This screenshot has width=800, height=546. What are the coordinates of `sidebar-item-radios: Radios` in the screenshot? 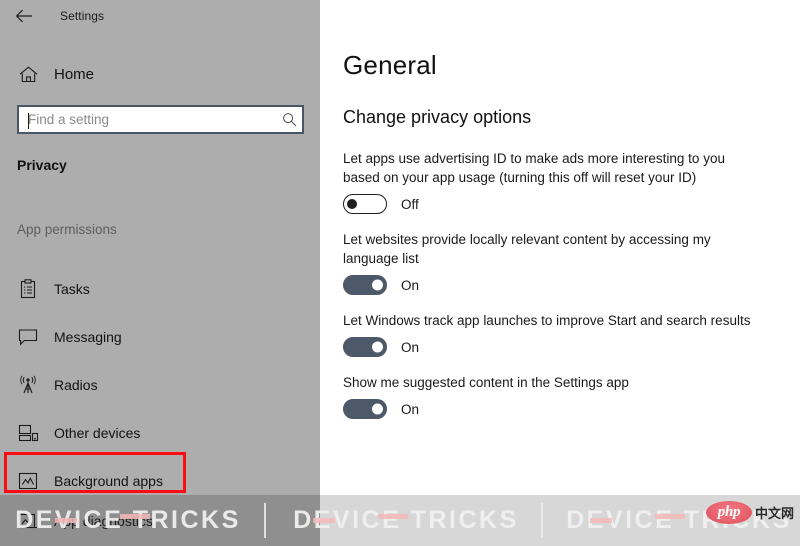 It's located at (160, 385).